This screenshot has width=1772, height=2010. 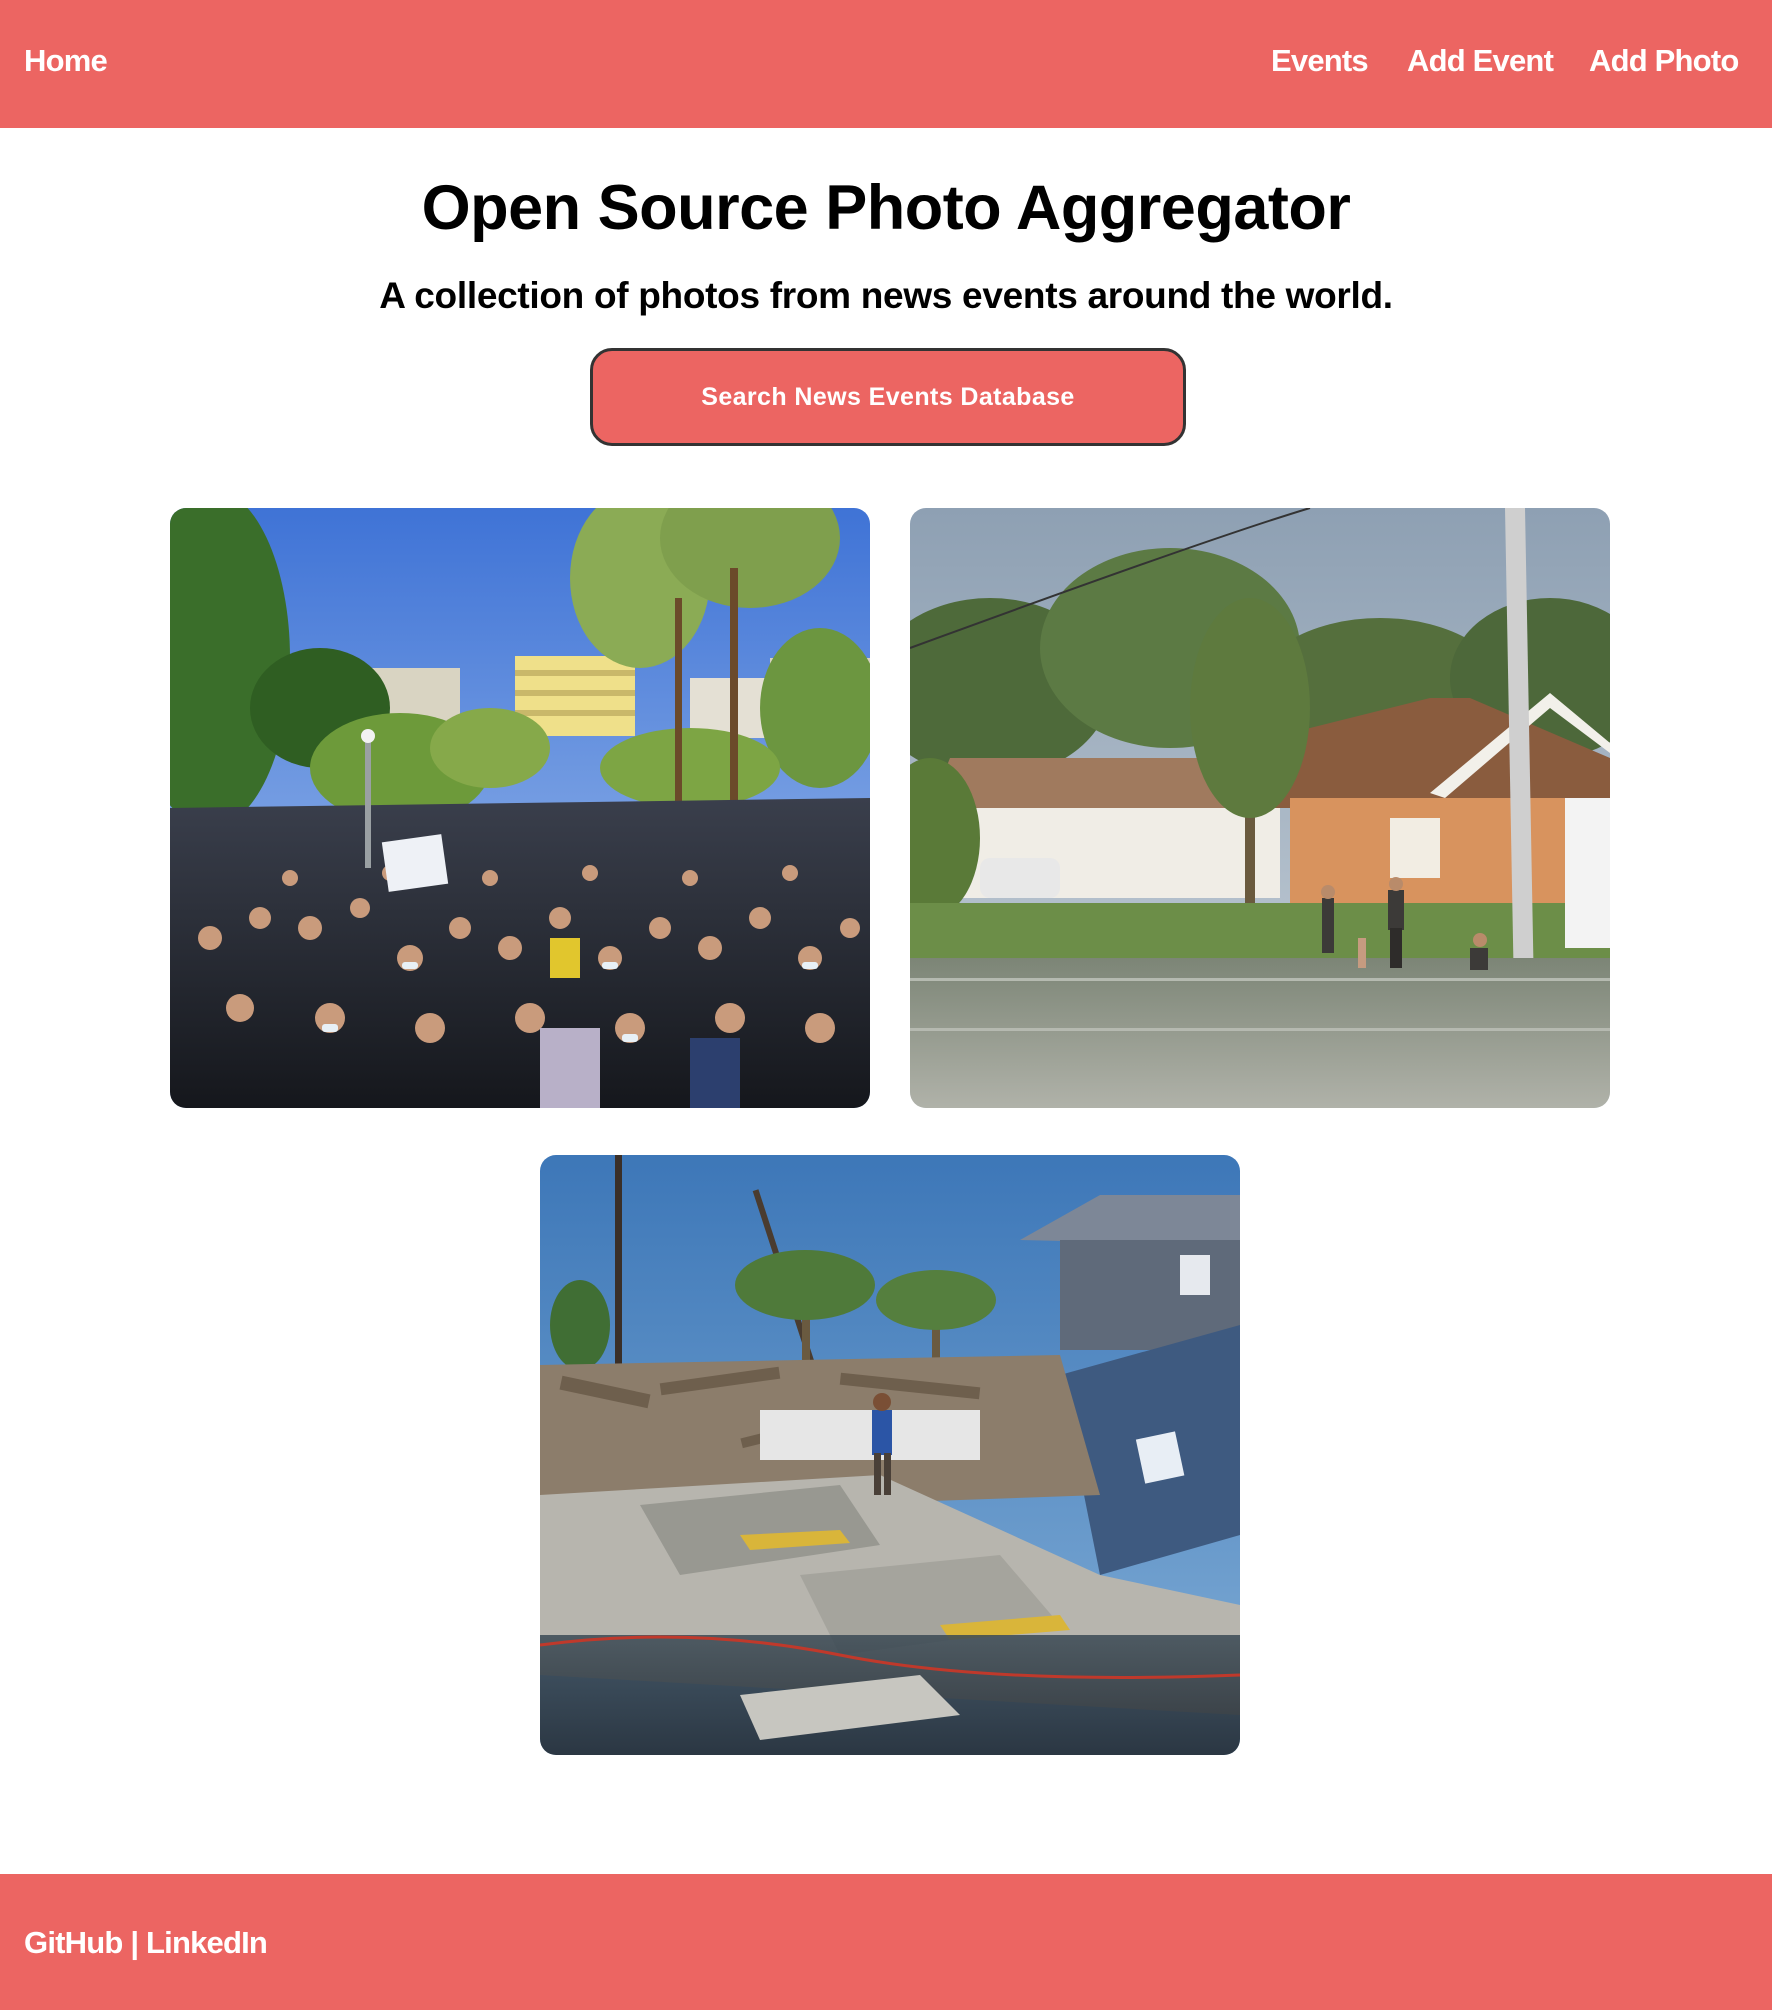 I want to click on photo-protest-crowd, so click(x=520, y=808).